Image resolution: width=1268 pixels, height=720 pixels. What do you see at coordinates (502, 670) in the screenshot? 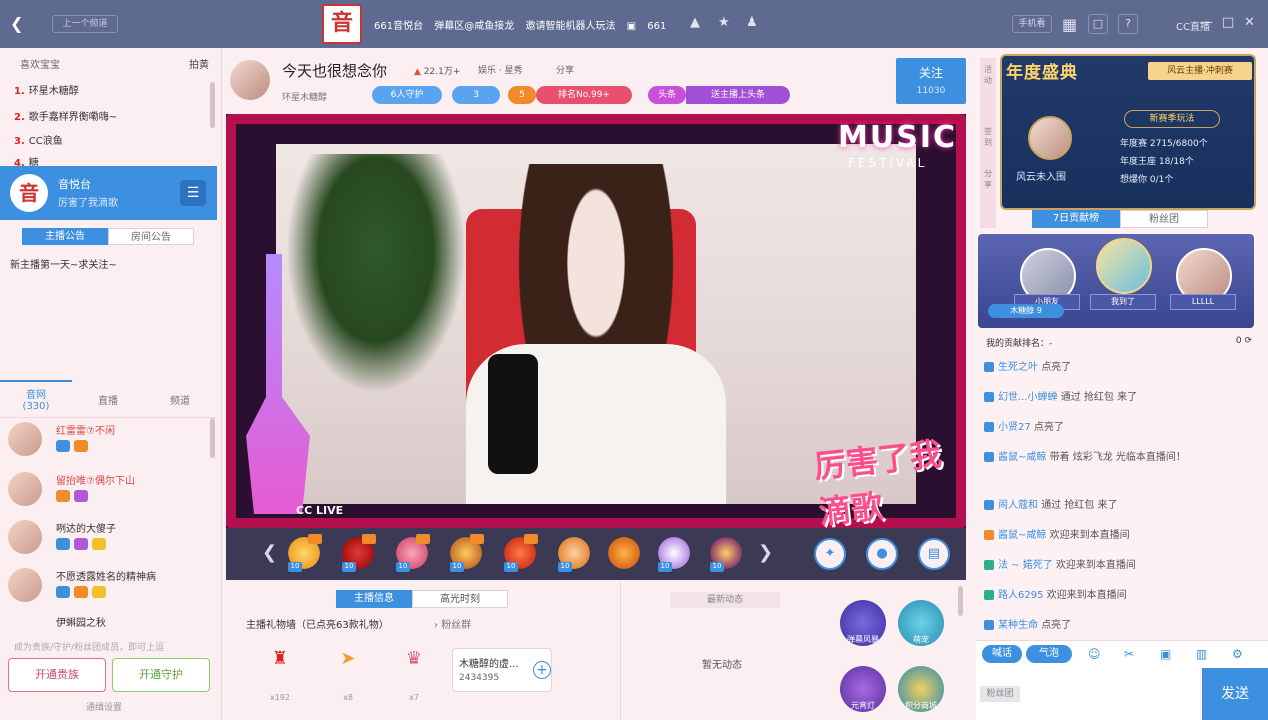
I see `fan-group-card: 木糖醇的虚... 2434395 +` at bounding box center [502, 670].